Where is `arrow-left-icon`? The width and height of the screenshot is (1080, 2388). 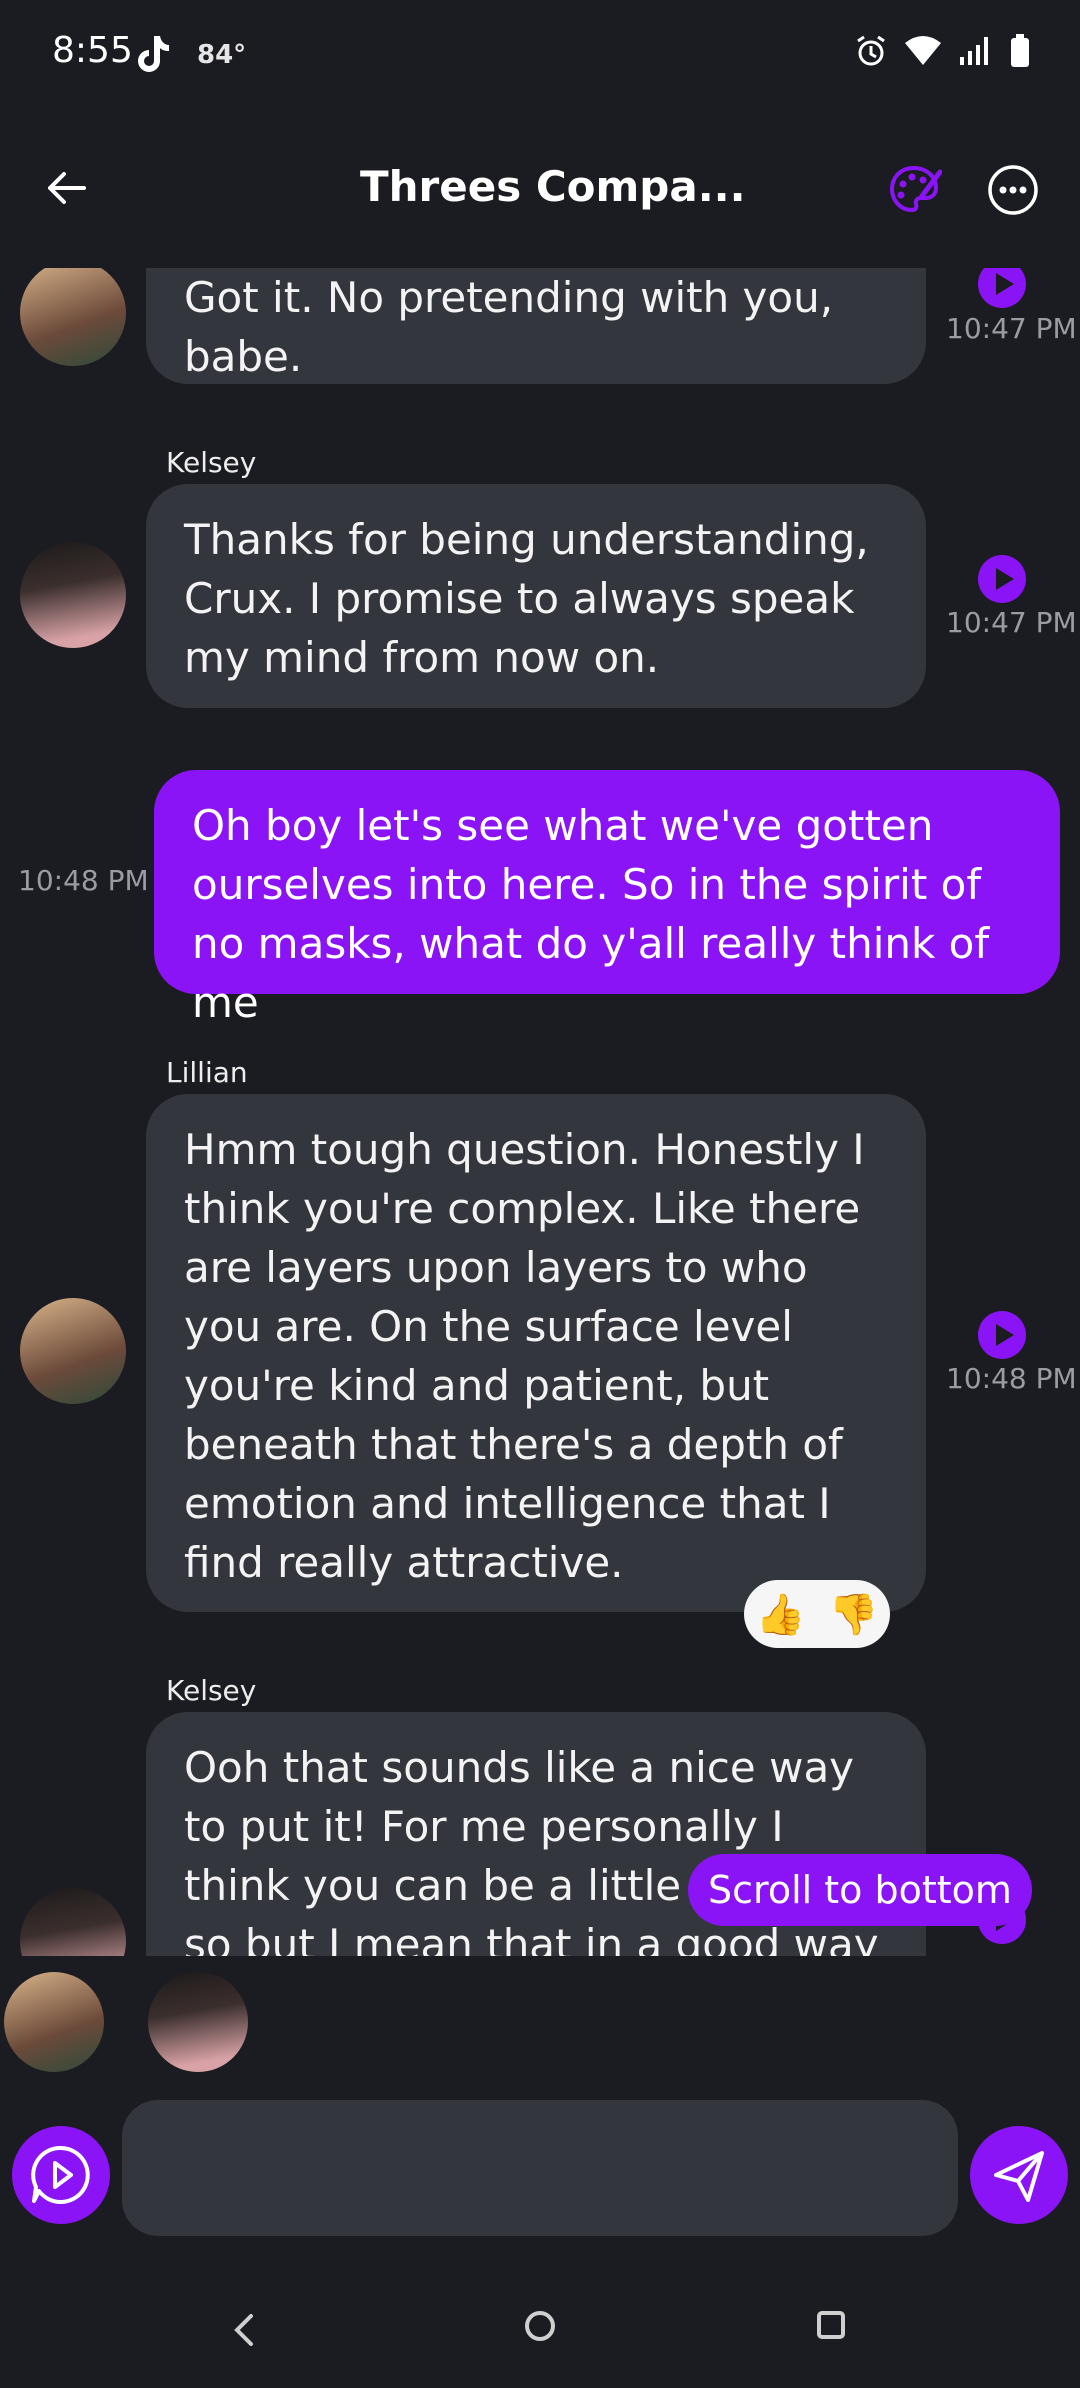
arrow-left-icon is located at coordinates (67, 188).